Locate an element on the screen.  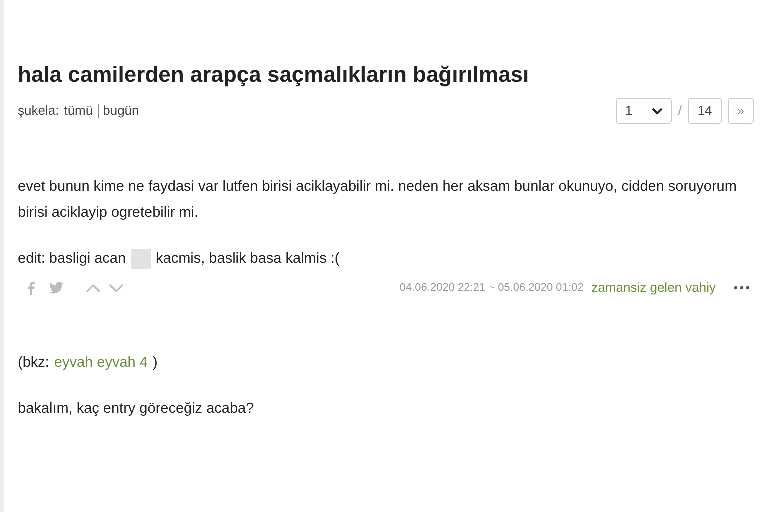
bird-icon is located at coordinates (56, 288).